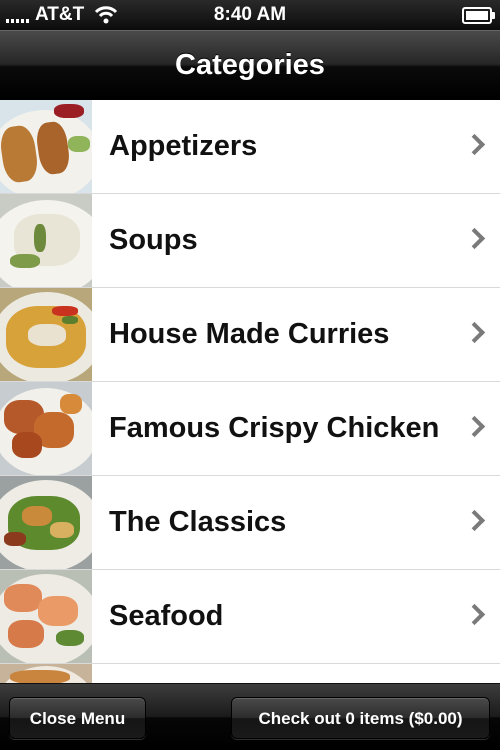  I want to click on battery-icon, so click(478, 15).